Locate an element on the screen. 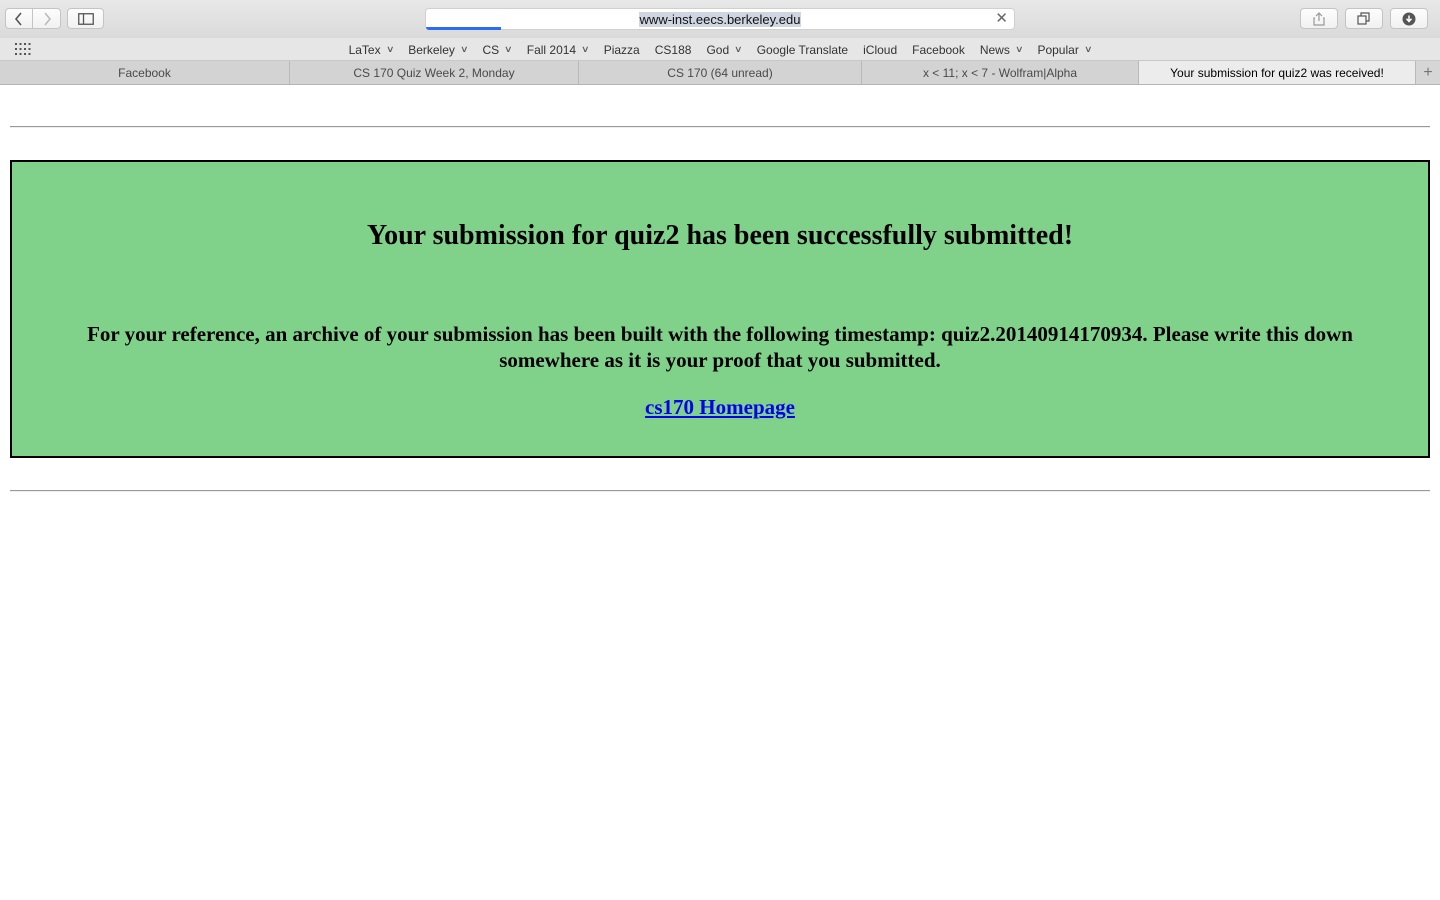  share-button is located at coordinates (1319, 18).